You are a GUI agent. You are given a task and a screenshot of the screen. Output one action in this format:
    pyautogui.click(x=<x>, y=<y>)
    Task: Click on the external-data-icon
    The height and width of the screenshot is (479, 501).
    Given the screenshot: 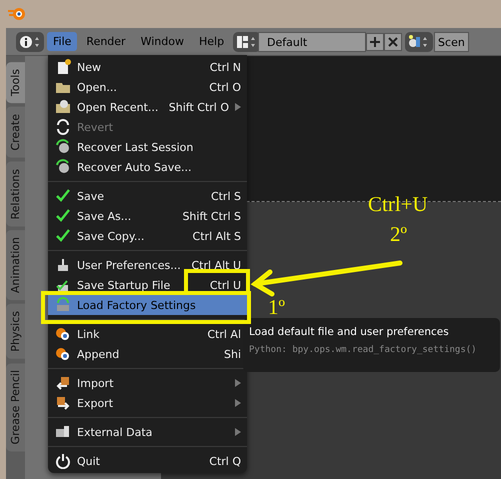 What is the action you would take?
    pyautogui.click(x=63, y=432)
    